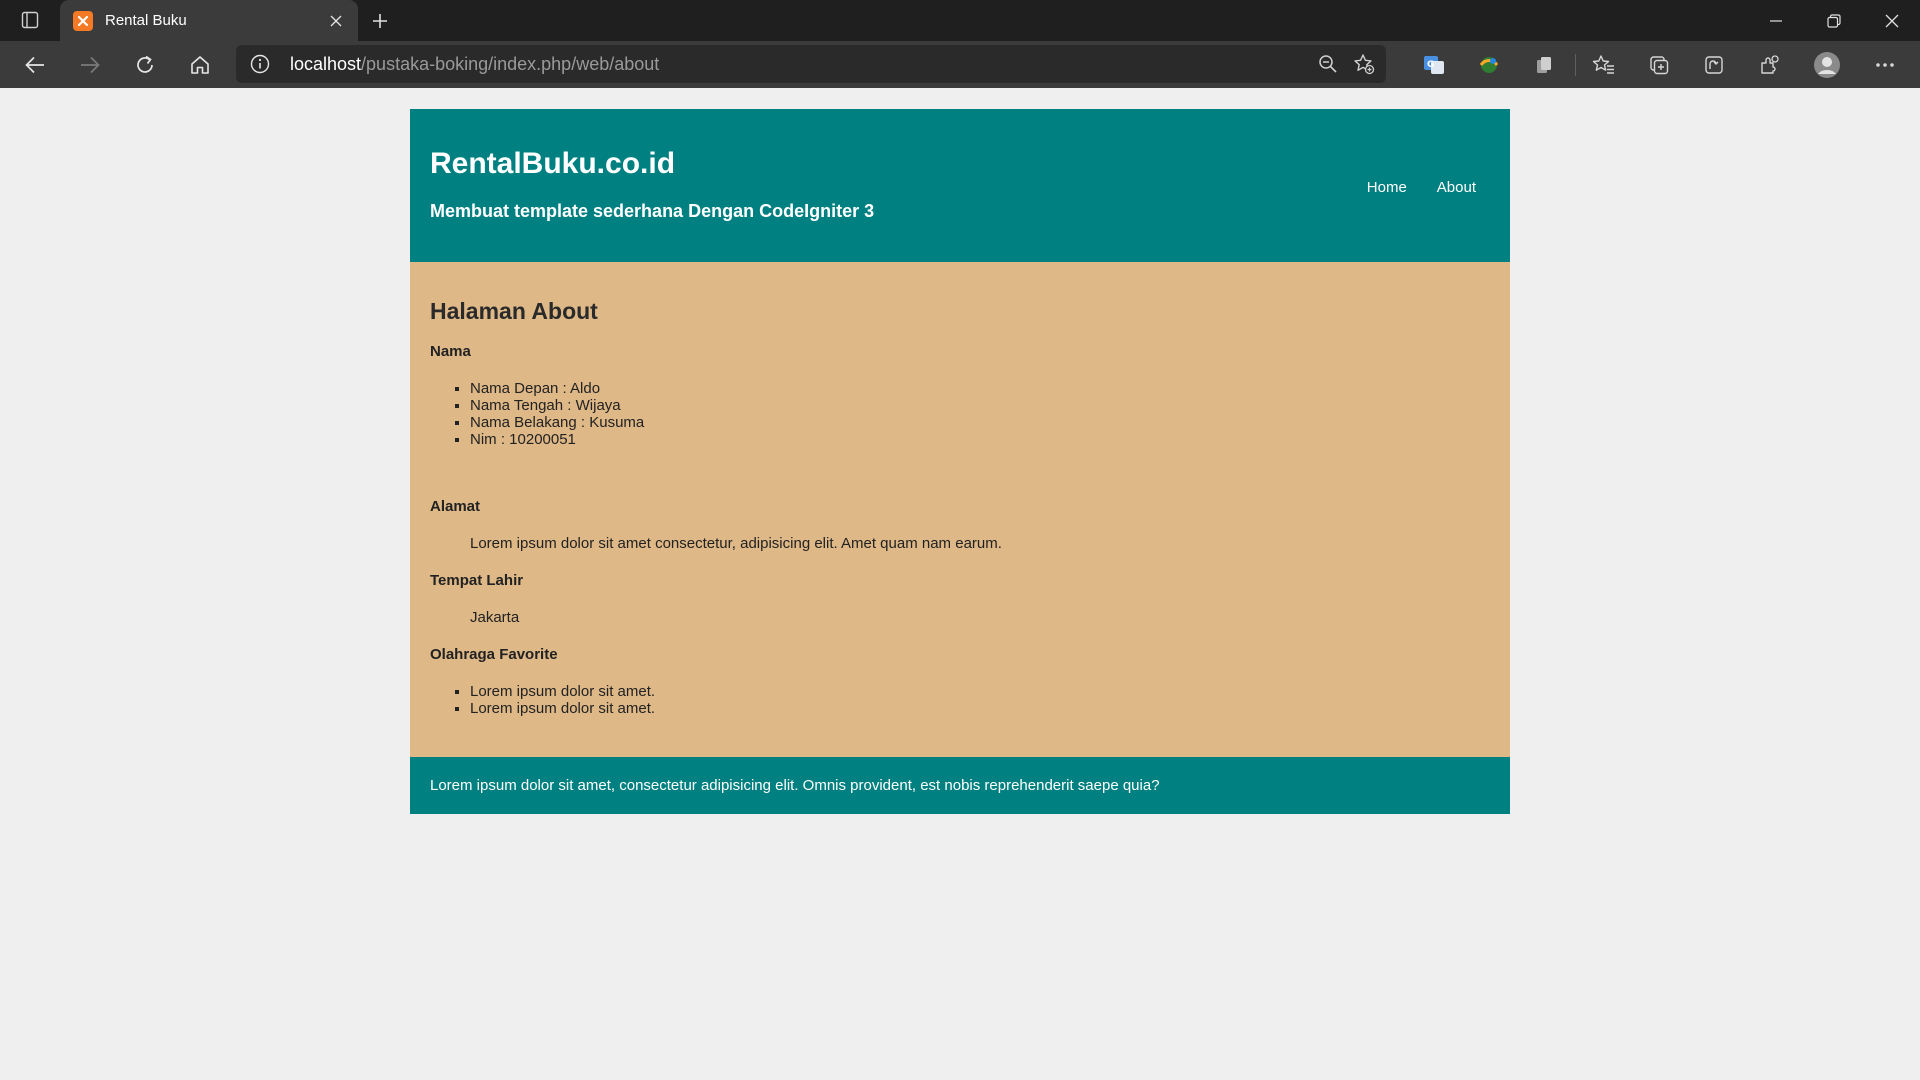 The width and height of the screenshot is (1920, 1080). What do you see at coordinates (145, 65) in the screenshot?
I see `refresh-icon` at bounding box center [145, 65].